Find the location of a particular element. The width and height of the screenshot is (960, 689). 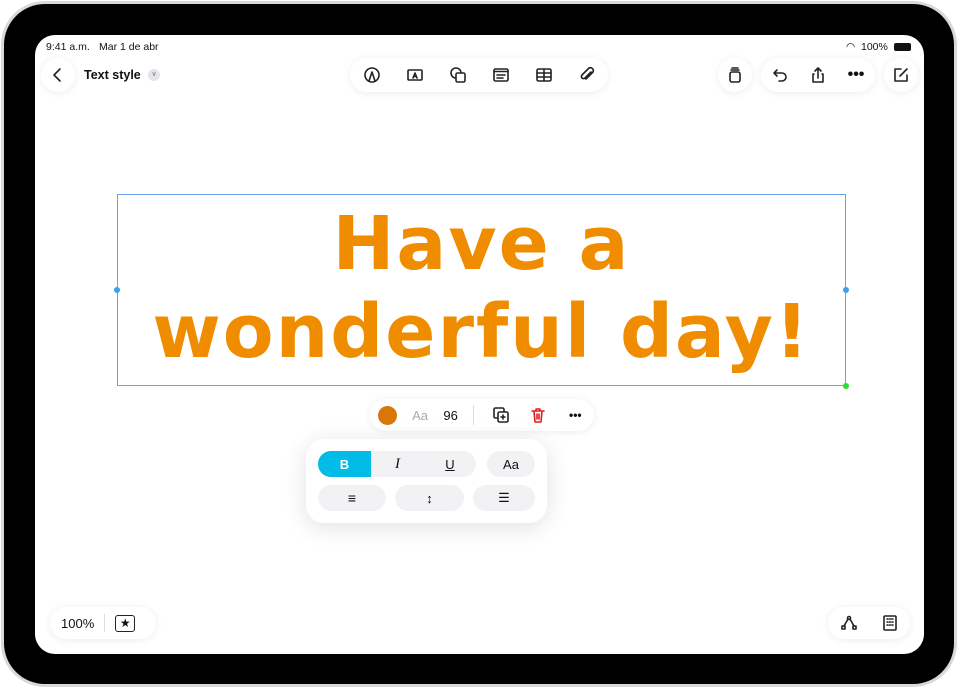

list-button: ☰ is located at coordinates (504, 498).